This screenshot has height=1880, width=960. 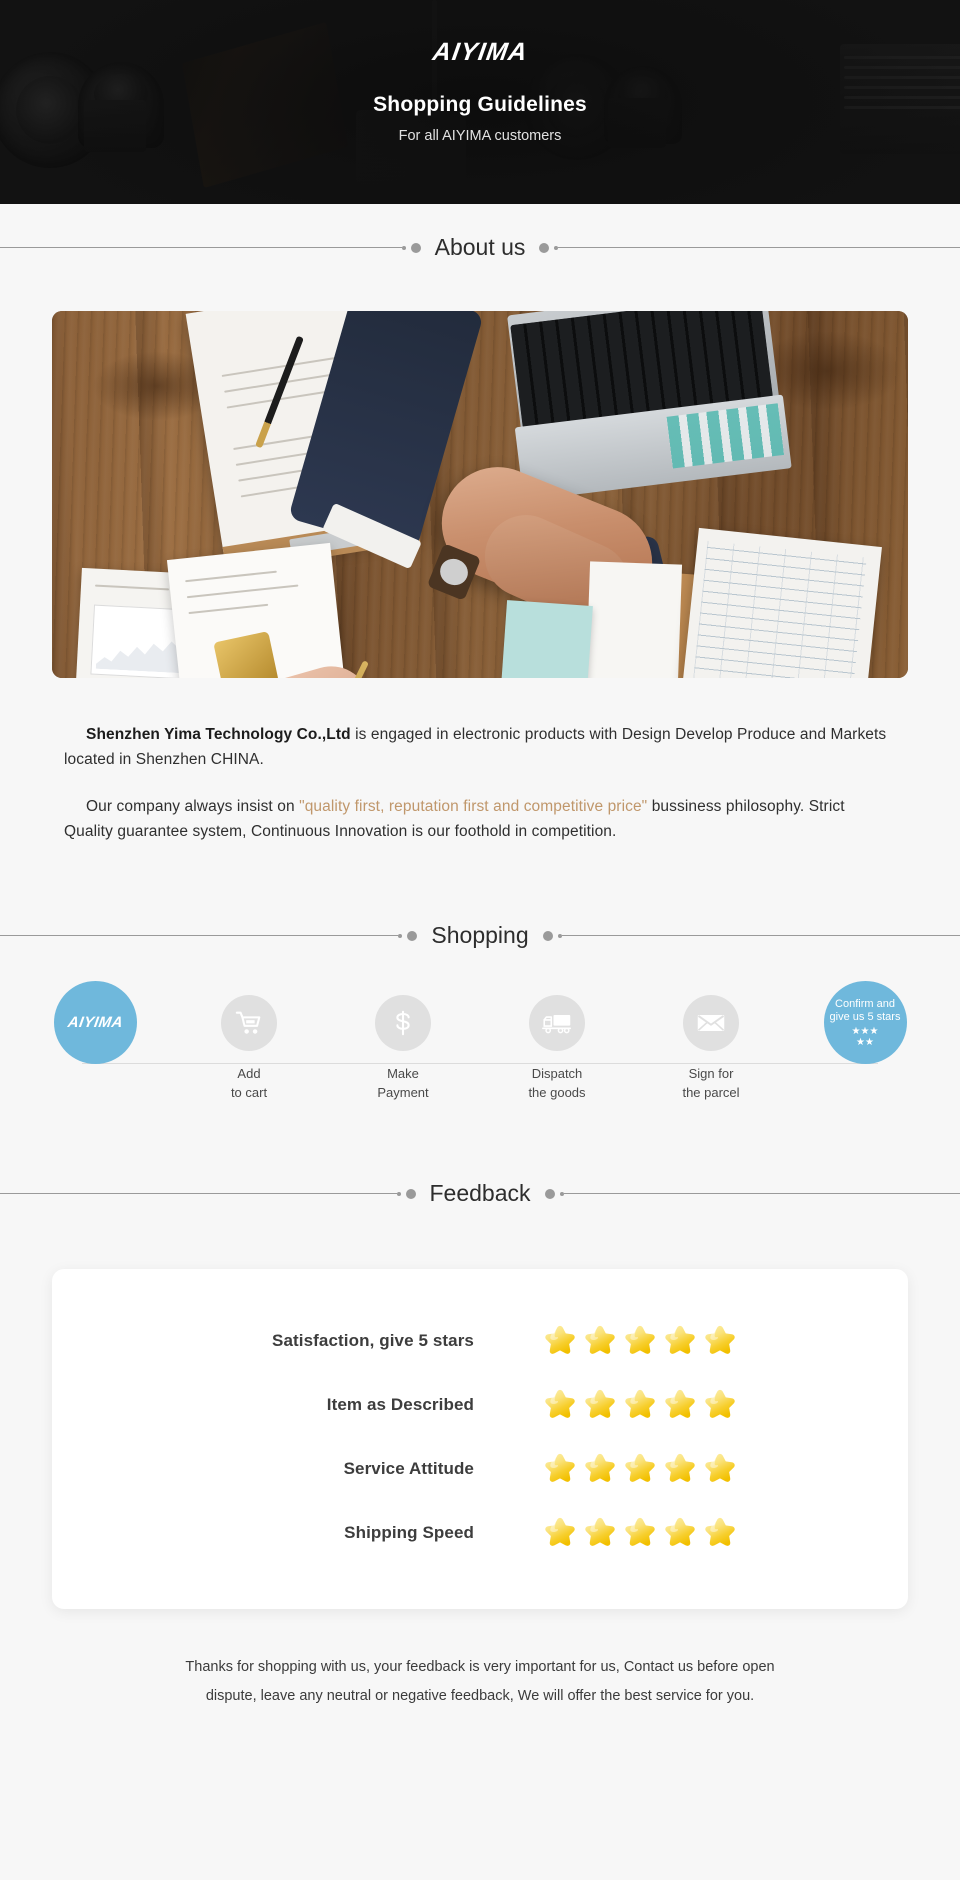 I want to click on shopping-cart-icon, so click(x=248, y=1023).